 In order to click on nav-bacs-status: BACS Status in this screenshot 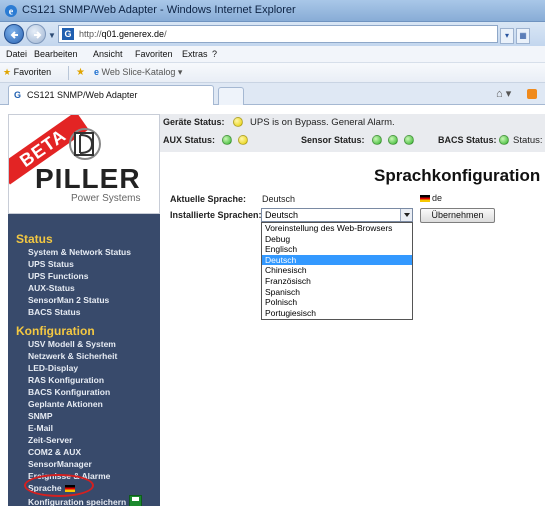, I will do `click(54, 312)`.